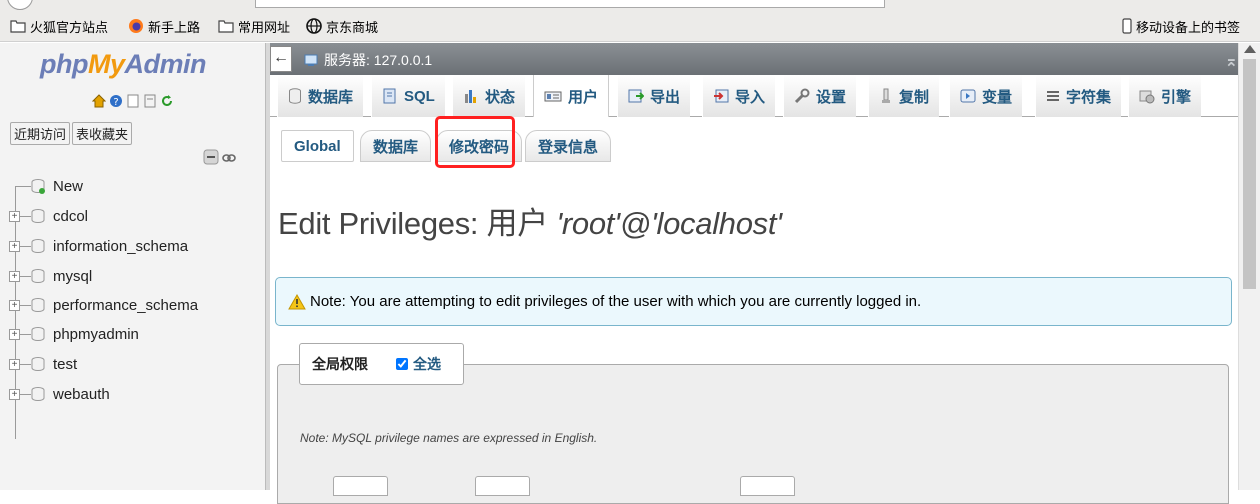 The image size is (1260, 504). I want to click on tab-label: 设置, so click(831, 97).